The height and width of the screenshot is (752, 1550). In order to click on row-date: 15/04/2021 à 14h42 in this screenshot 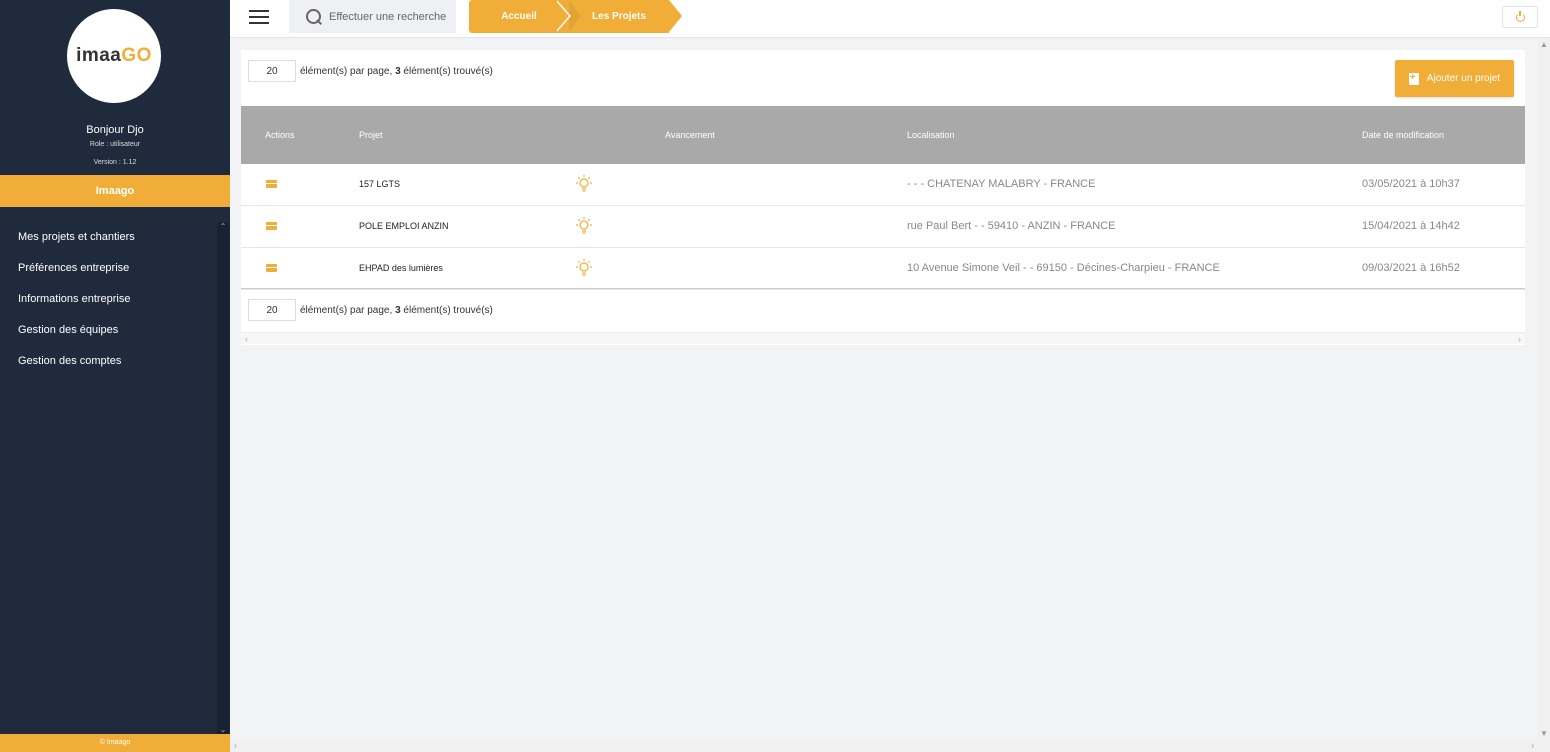, I will do `click(1411, 226)`.